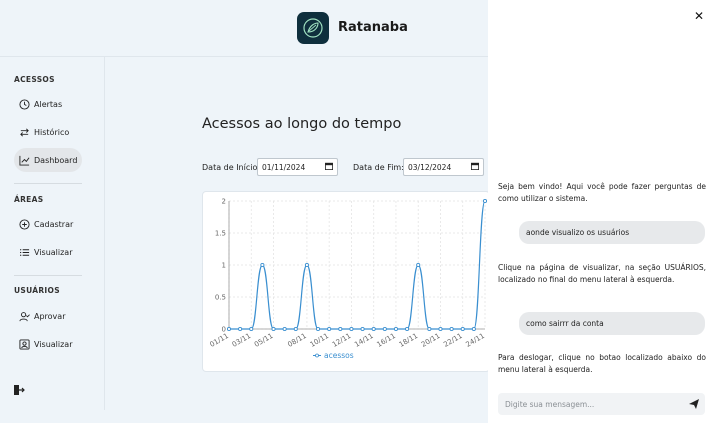  Describe the element at coordinates (339, 355) in the screenshot. I see `legend-label: acessos` at that location.